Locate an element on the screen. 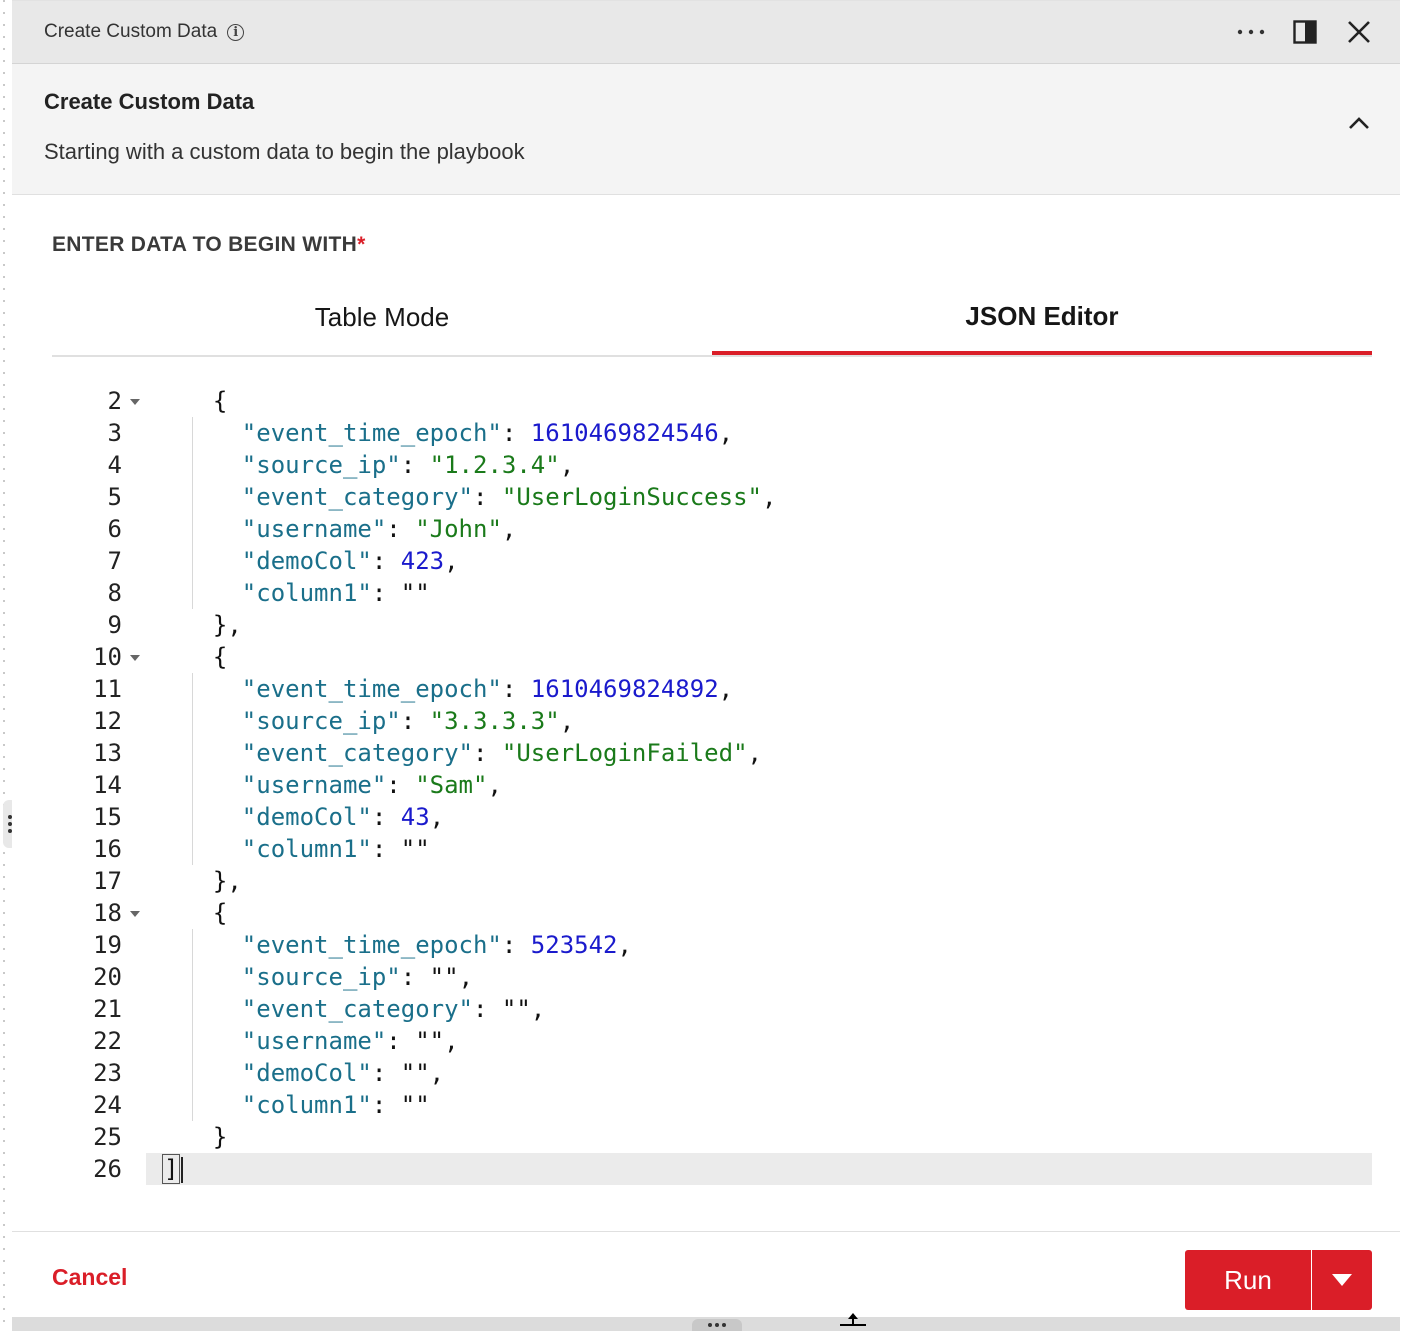 The width and height of the screenshot is (1402, 1332). line-number: 9 is located at coordinates (114, 625).